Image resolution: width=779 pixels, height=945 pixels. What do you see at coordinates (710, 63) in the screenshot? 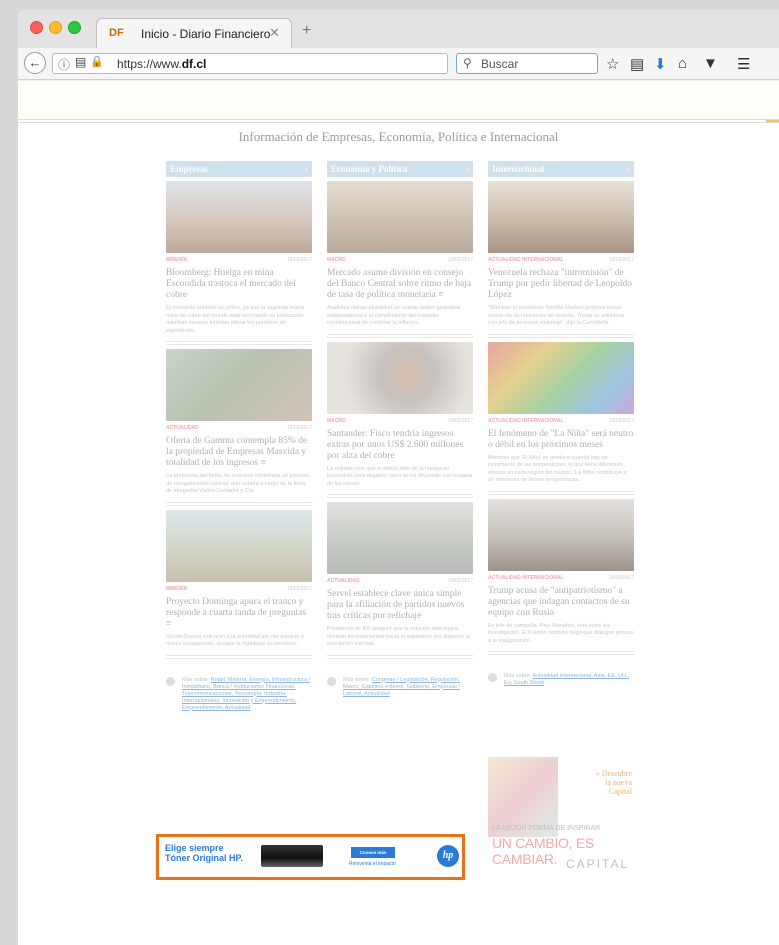
I see `pocket-icon: ▼` at bounding box center [710, 63].